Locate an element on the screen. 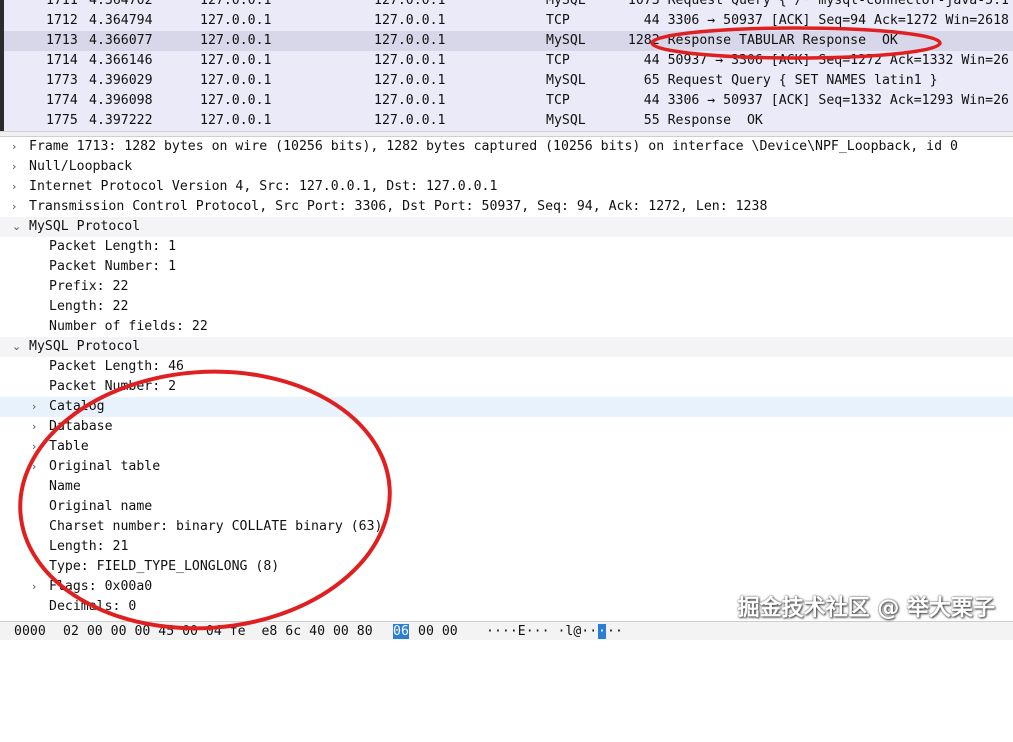  packet-info: 55 Response OK is located at coordinates (687, 120).